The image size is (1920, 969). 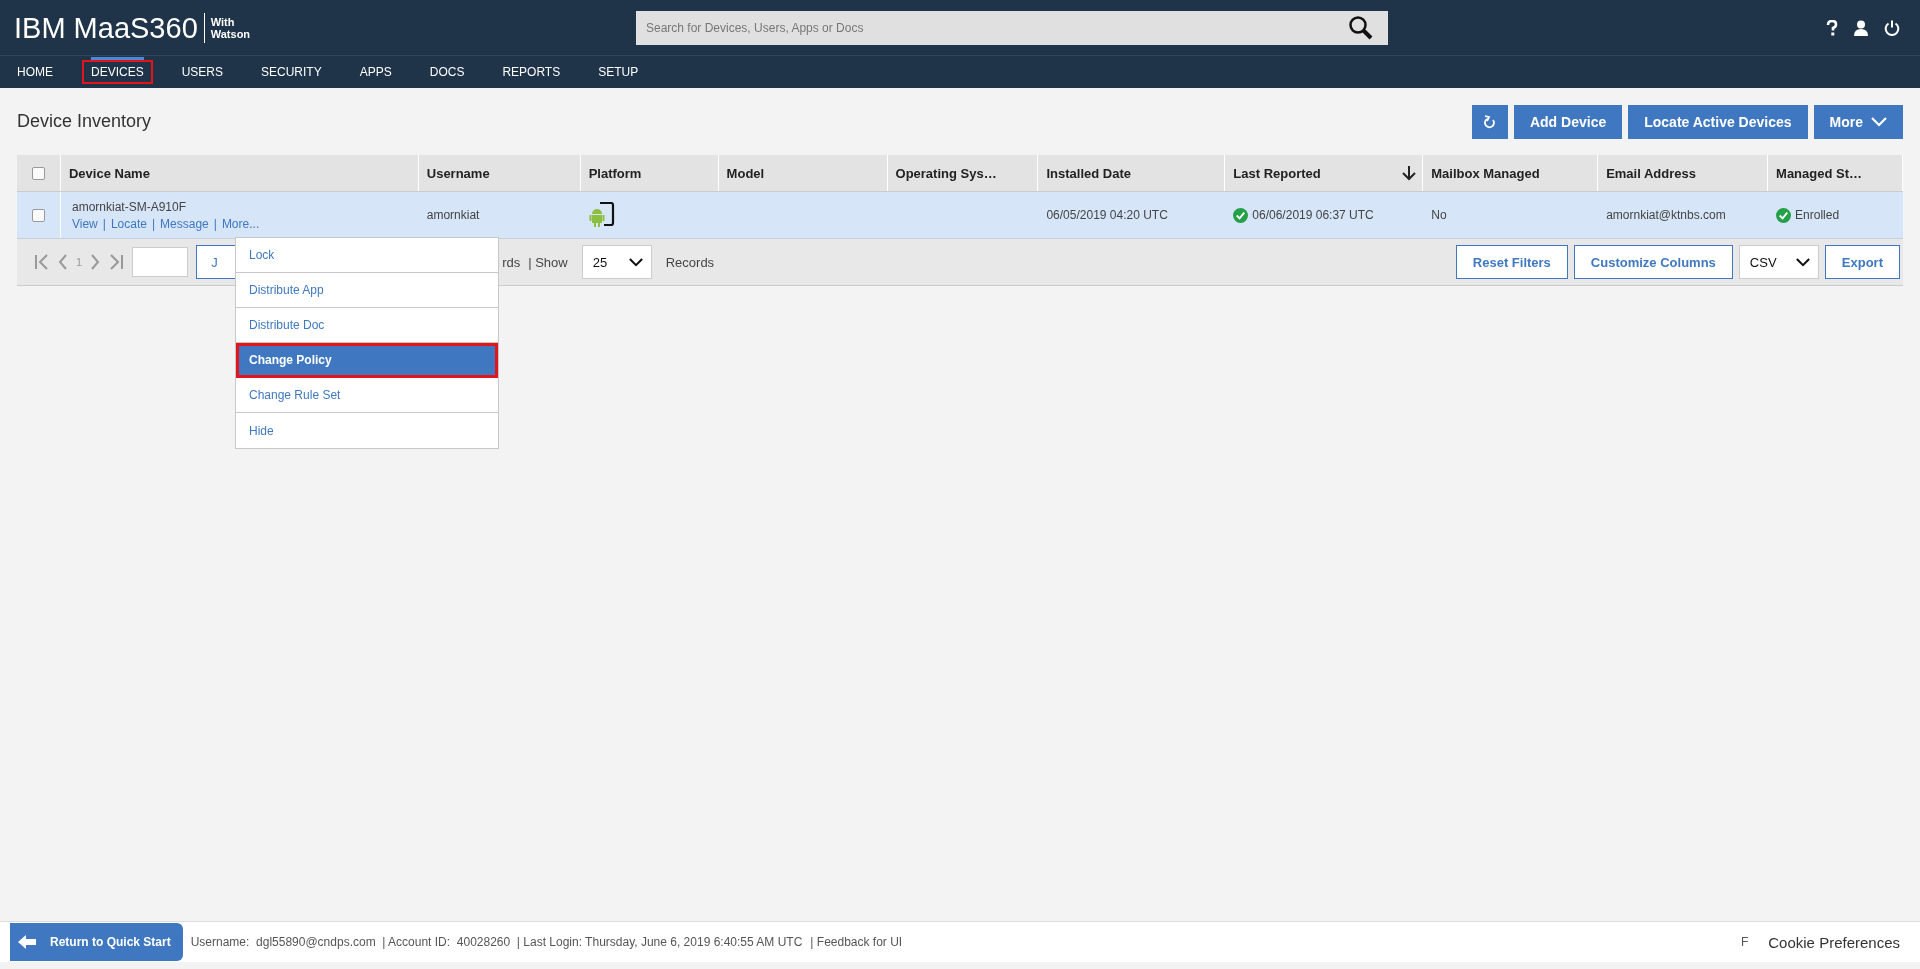 I want to click on nav-tab: HOME, so click(x=35, y=72).